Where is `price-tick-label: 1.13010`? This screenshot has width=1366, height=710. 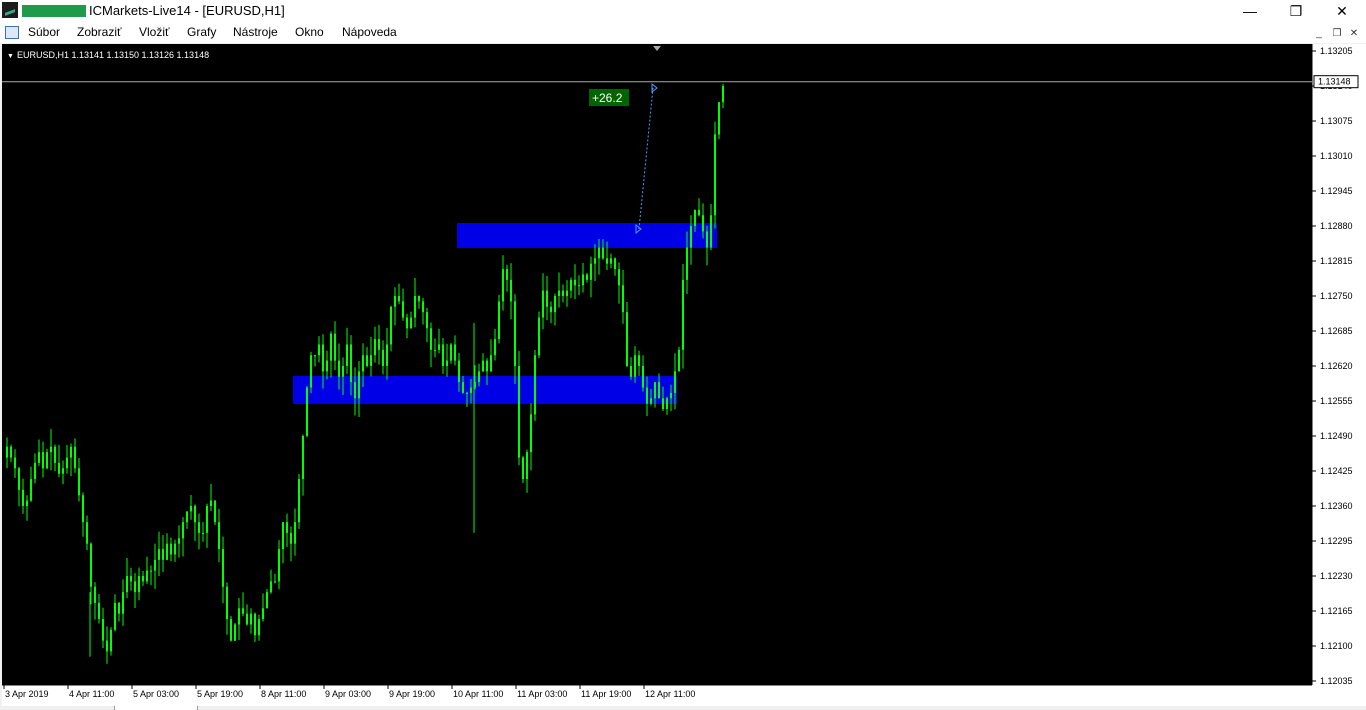 price-tick-label: 1.13010 is located at coordinates (1336, 156).